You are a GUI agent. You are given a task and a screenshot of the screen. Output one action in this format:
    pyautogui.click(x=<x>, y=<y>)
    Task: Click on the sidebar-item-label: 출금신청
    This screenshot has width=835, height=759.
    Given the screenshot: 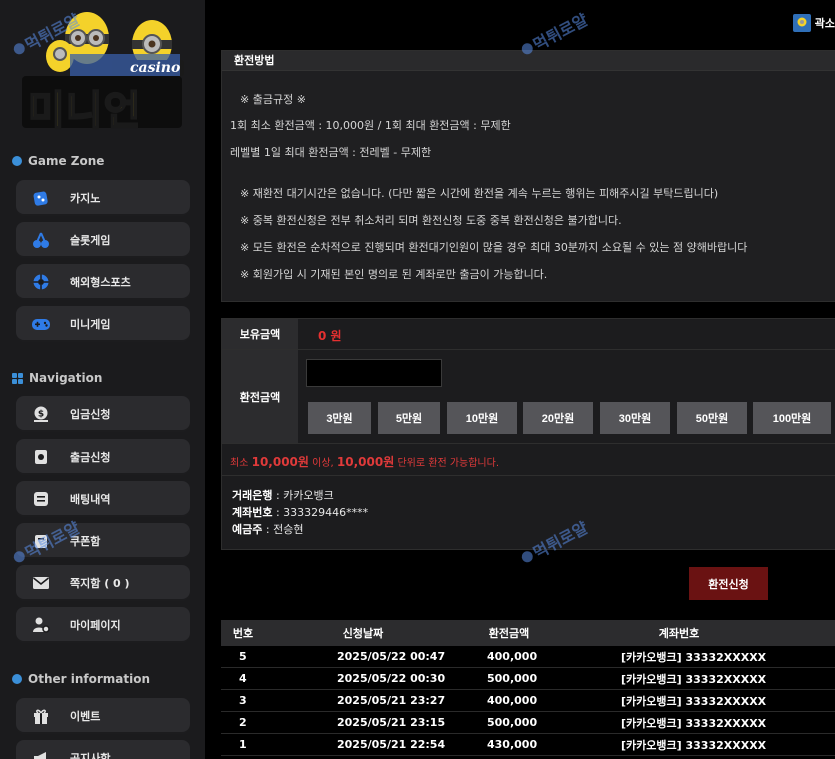 What is the action you would take?
    pyautogui.click(x=90, y=457)
    